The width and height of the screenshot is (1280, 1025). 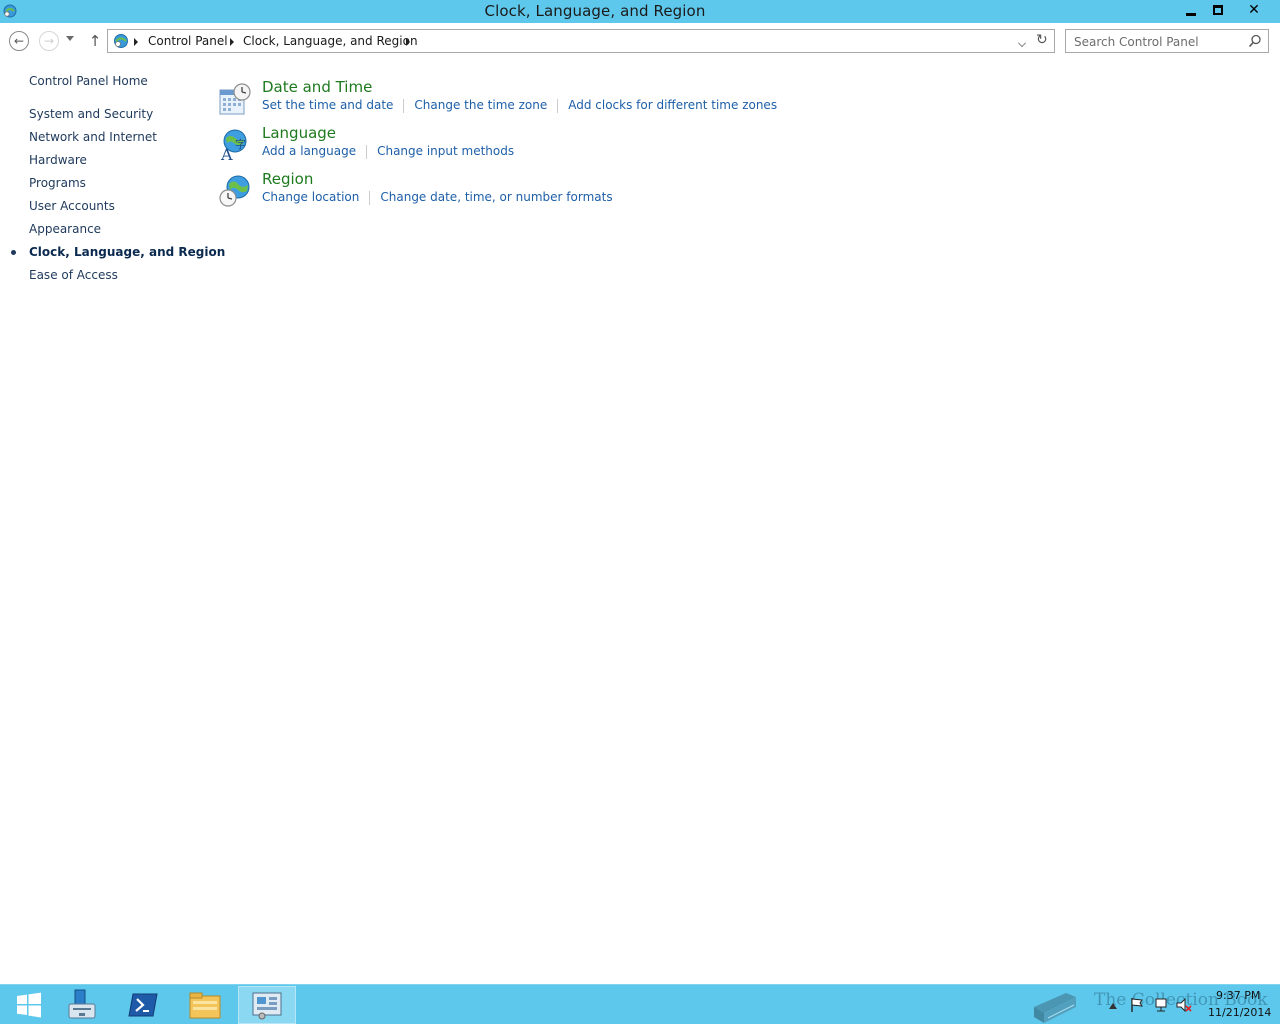 I want to click on back-arrow-icon: ←, so click(x=19, y=41).